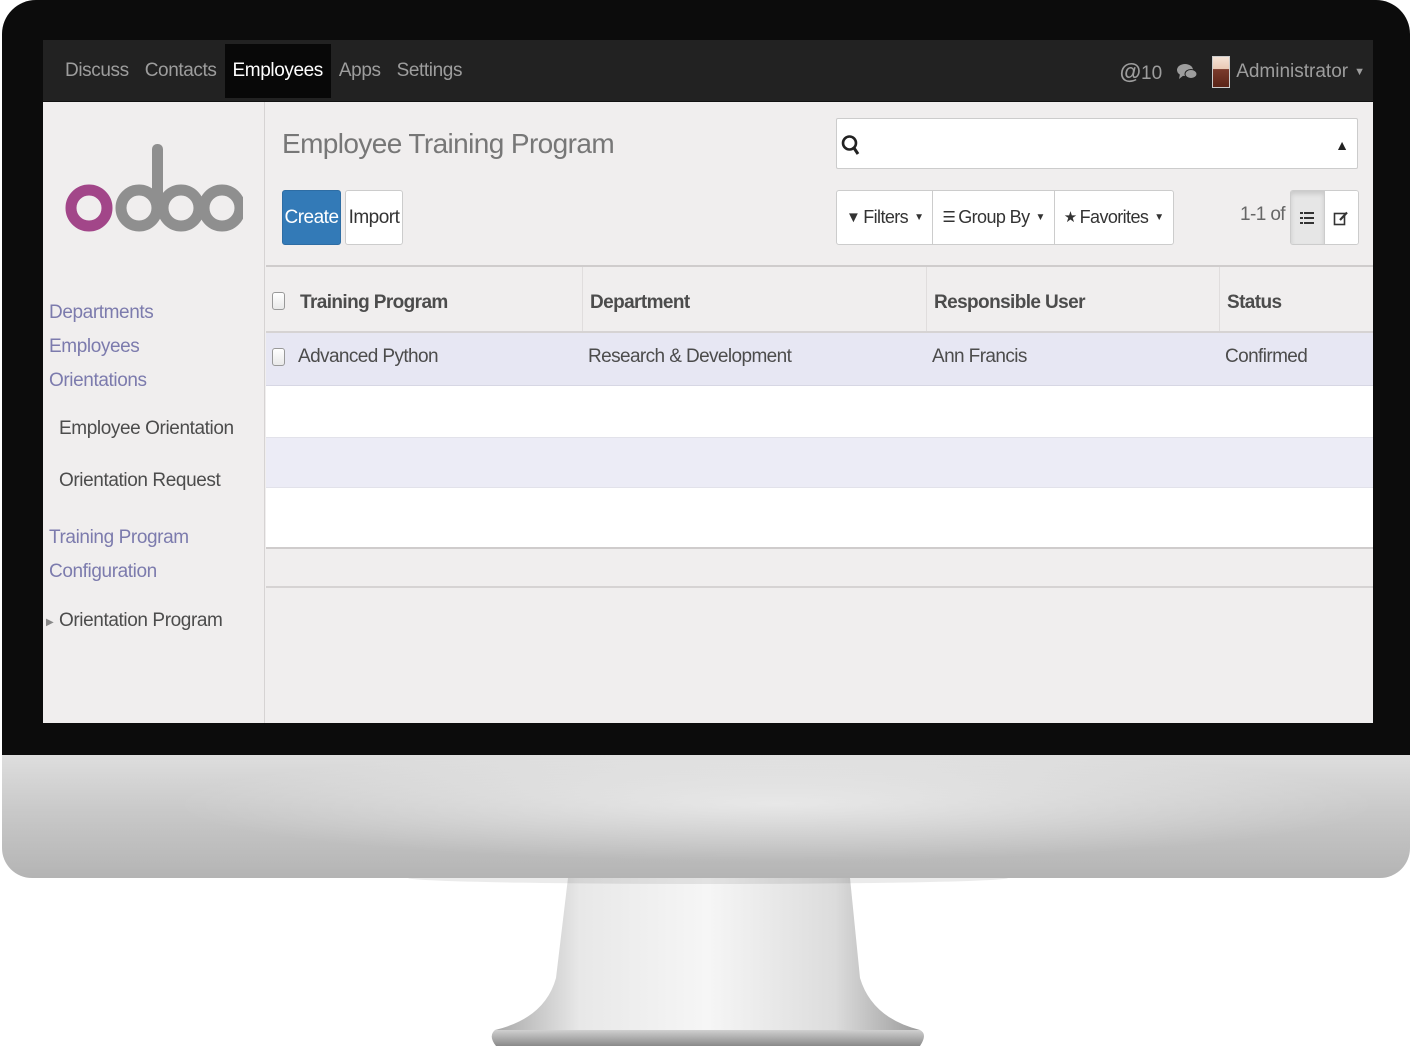 This screenshot has width=1412, height=1052. I want to click on navbar-systray: @10 Administrator ▼, so click(1242, 72).